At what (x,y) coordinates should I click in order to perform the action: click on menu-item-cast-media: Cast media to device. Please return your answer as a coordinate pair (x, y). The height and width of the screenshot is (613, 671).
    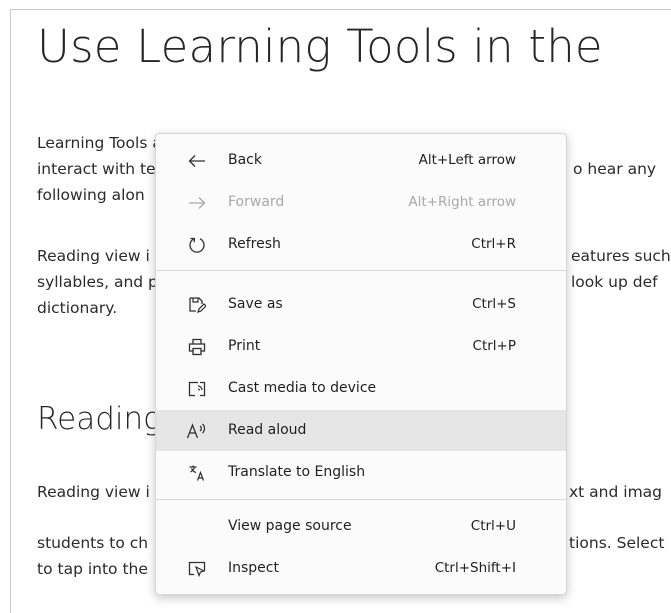
    Looking at the image, I should click on (361, 388).